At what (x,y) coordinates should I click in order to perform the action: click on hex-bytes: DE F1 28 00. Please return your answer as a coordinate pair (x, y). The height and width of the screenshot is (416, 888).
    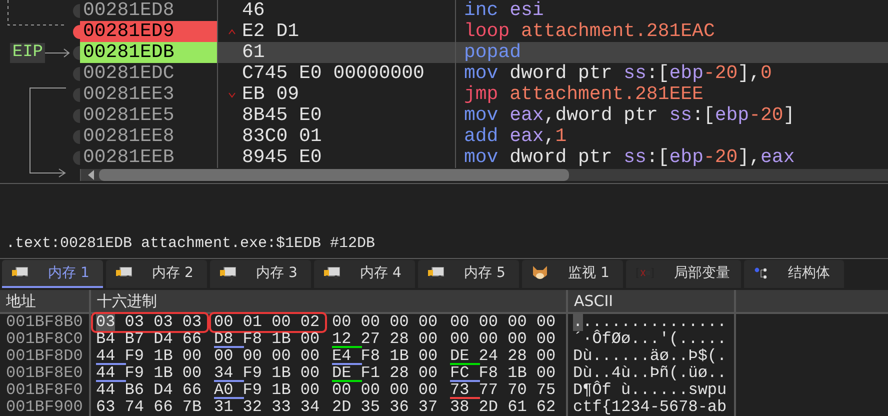
    Looking at the image, I should click on (385, 373).